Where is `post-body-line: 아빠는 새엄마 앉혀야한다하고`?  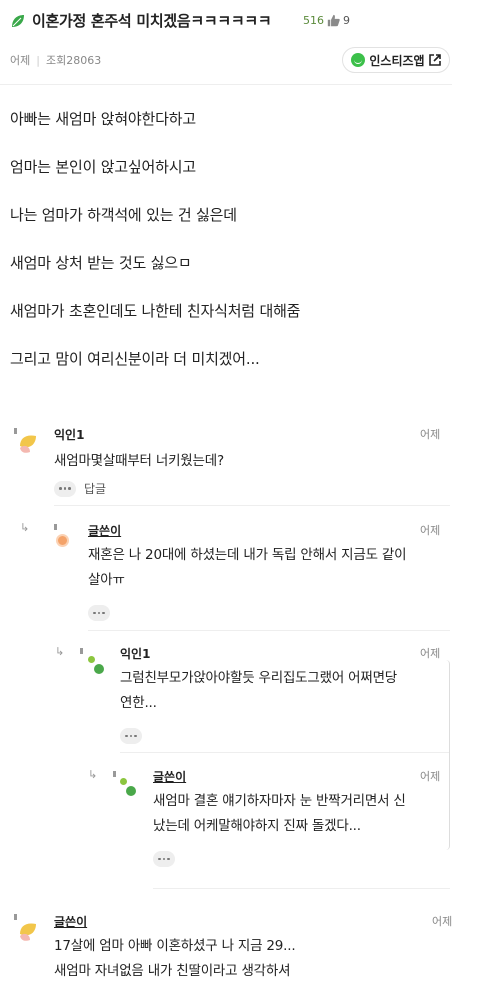
post-body-line: 아빠는 새엄마 앉혀야한다하고 is located at coordinates (103, 119).